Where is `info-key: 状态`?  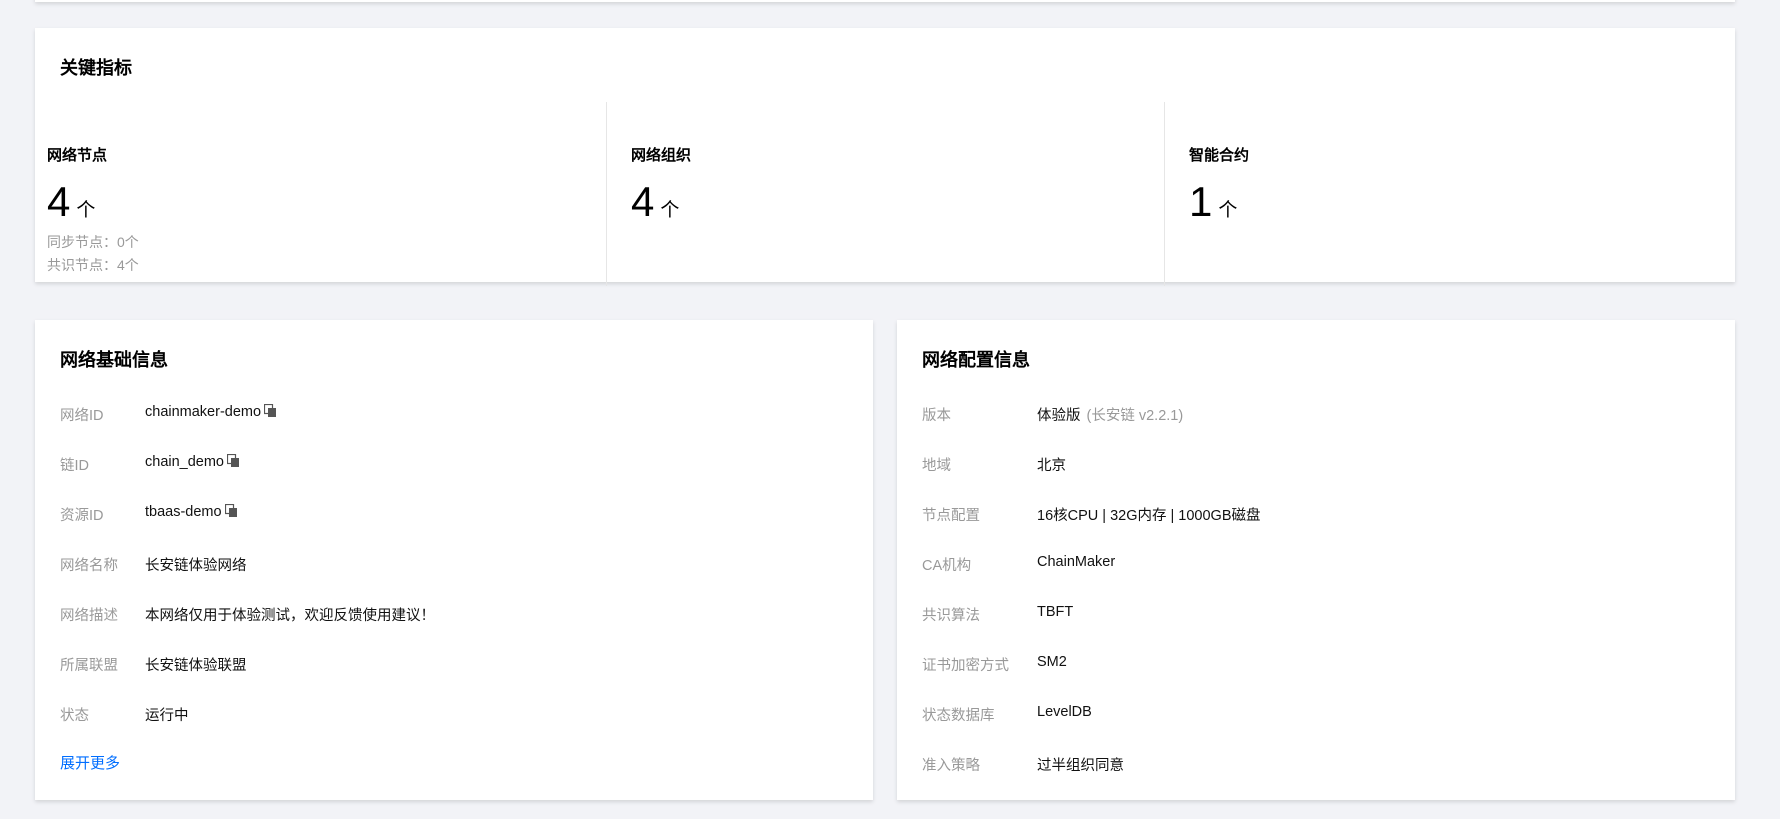
info-key: 状态 is located at coordinates (74, 716).